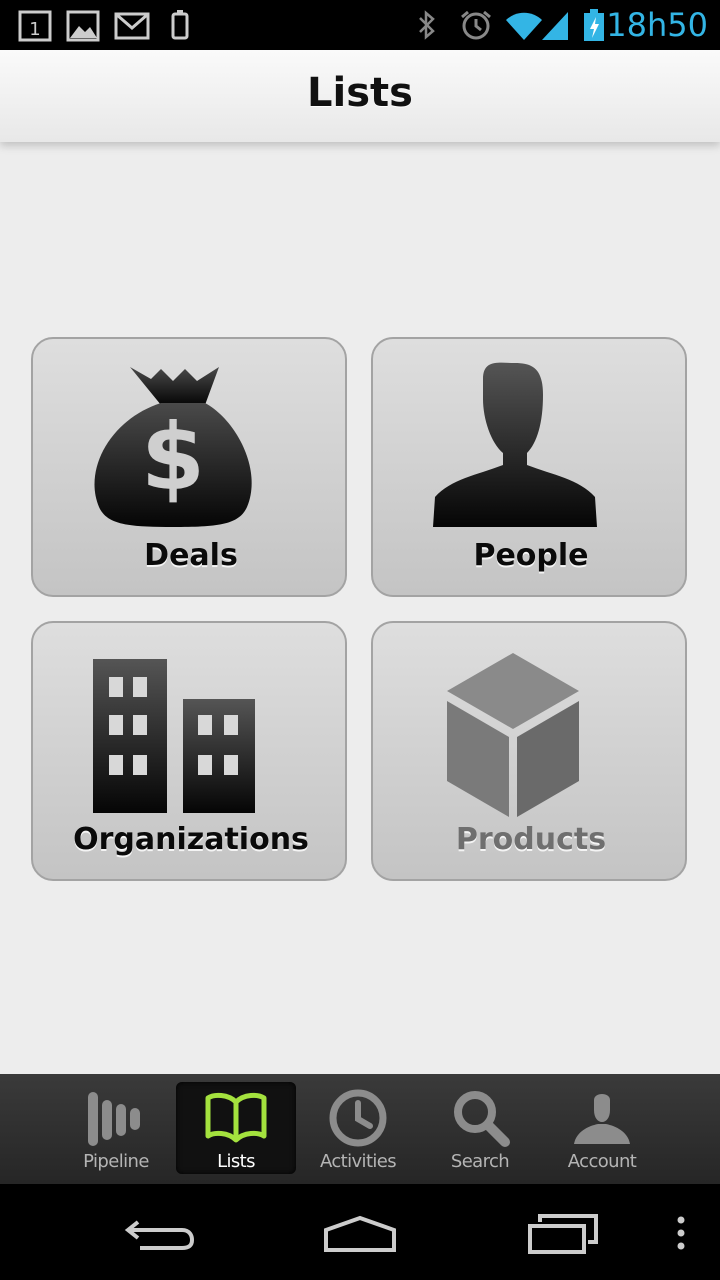 The image size is (720, 1280). I want to click on nav-item-search: Search, so click(480, 1128).